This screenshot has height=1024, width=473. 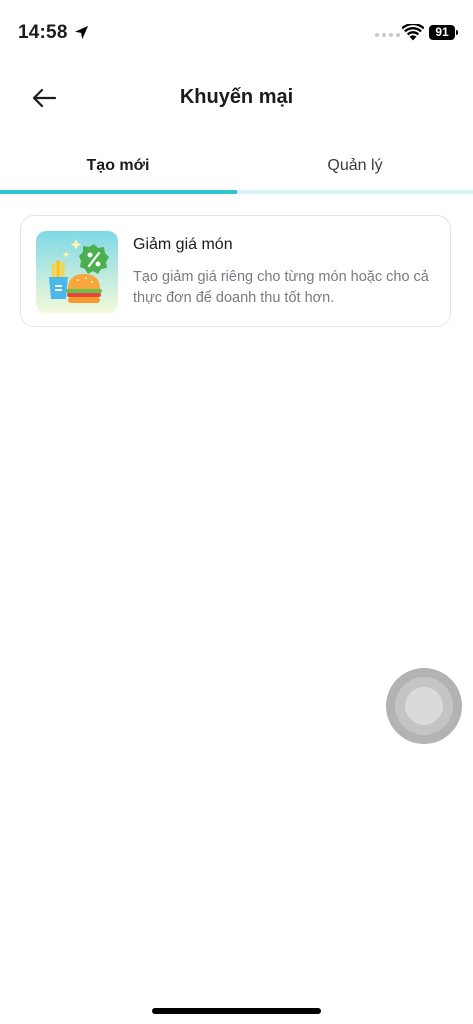 I want to click on tab-bar: Tạo mới Quản lý, so click(x=236, y=168).